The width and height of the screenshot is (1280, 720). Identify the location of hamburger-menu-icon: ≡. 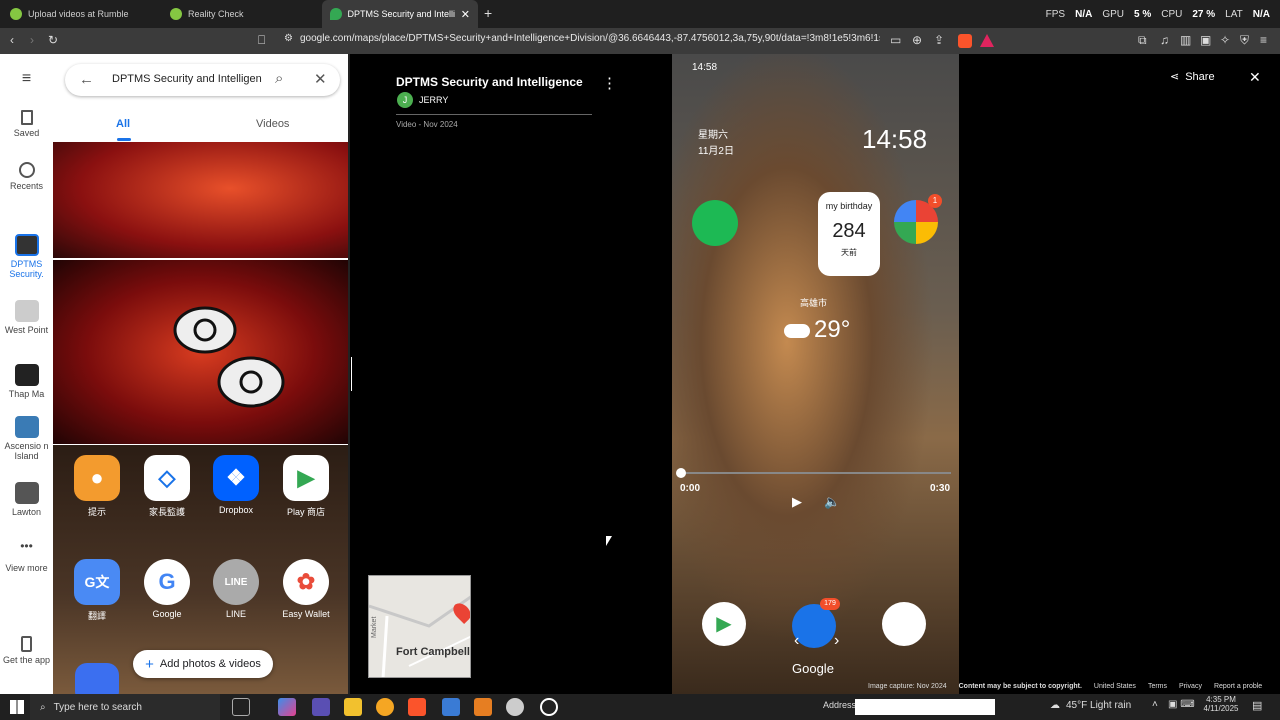
(26, 79).